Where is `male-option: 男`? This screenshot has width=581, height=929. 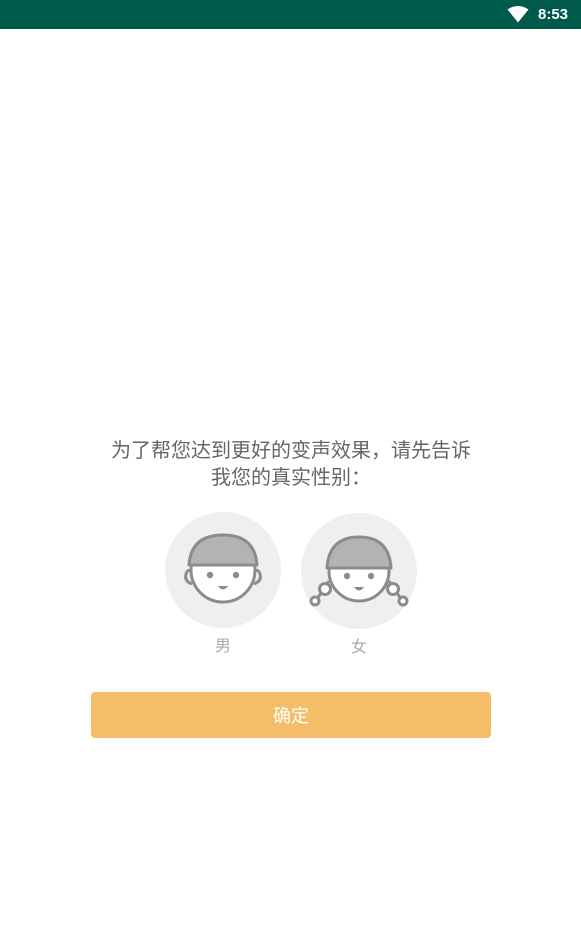
male-option: 男 is located at coordinates (223, 587).